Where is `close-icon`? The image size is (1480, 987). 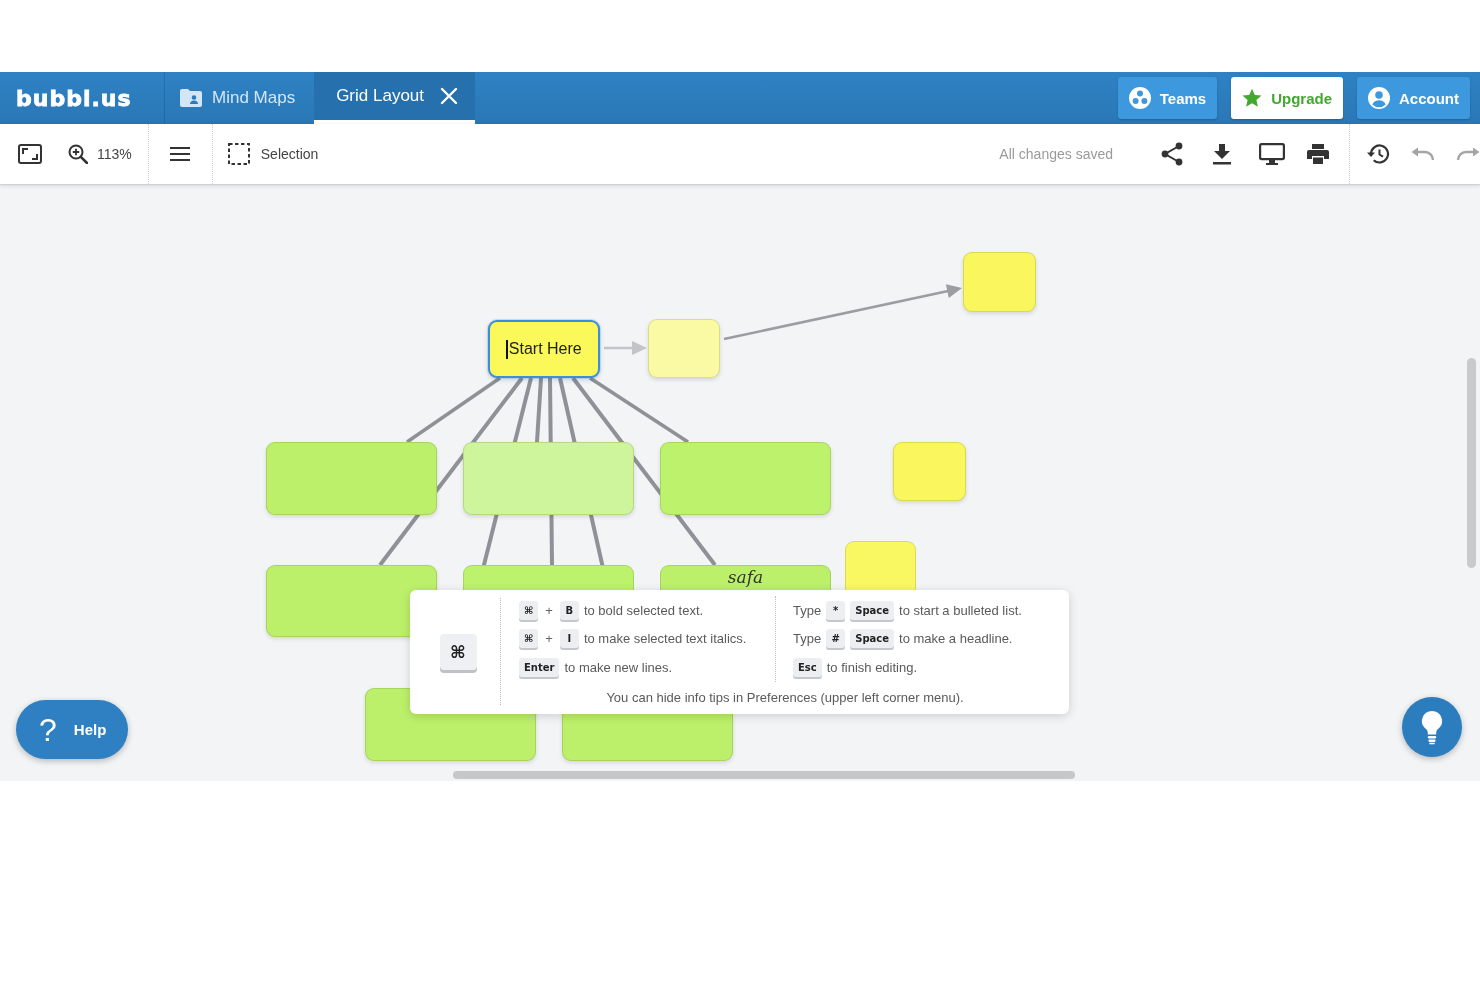 close-icon is located at coordinates (449, 96).